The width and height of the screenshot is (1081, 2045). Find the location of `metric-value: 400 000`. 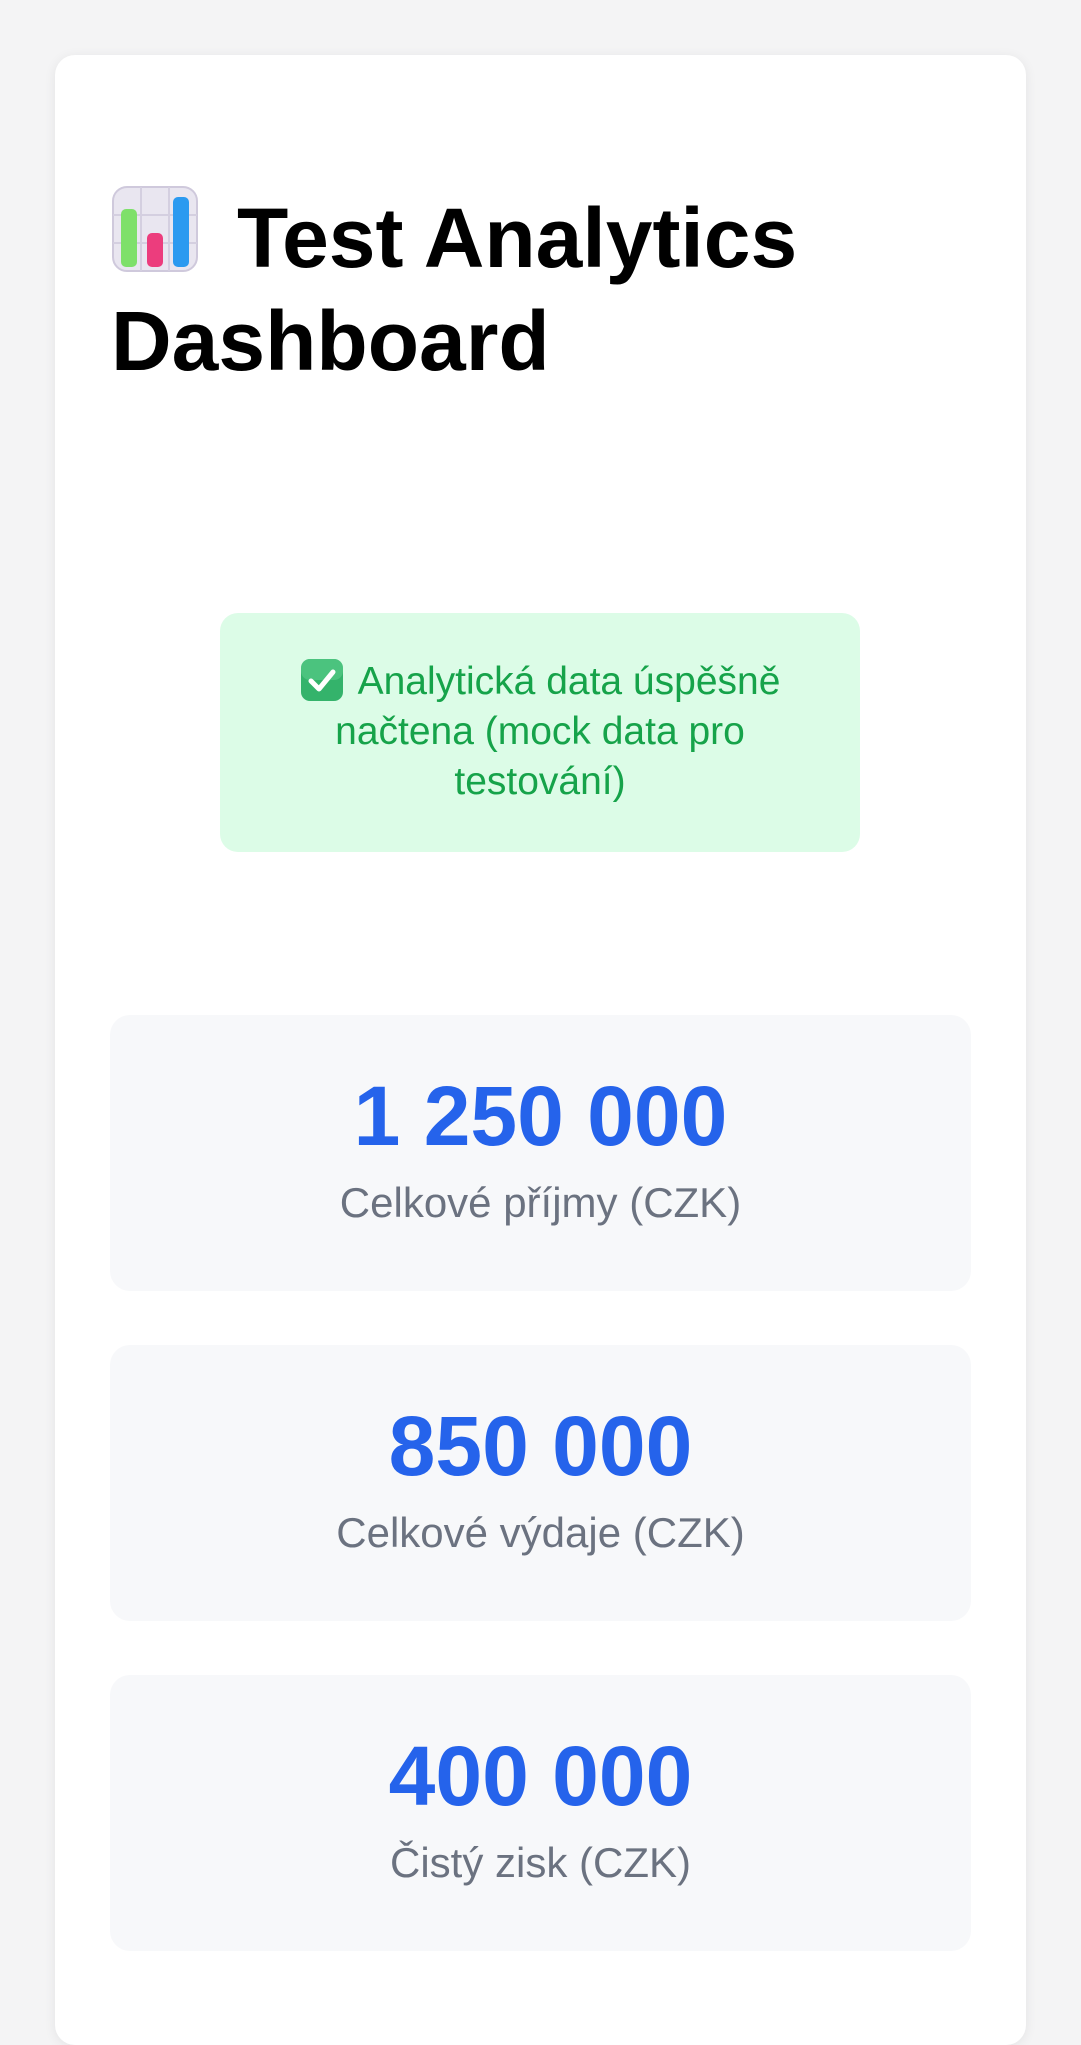

metric-value: 400 000 is located at coordinates (540, 1776).